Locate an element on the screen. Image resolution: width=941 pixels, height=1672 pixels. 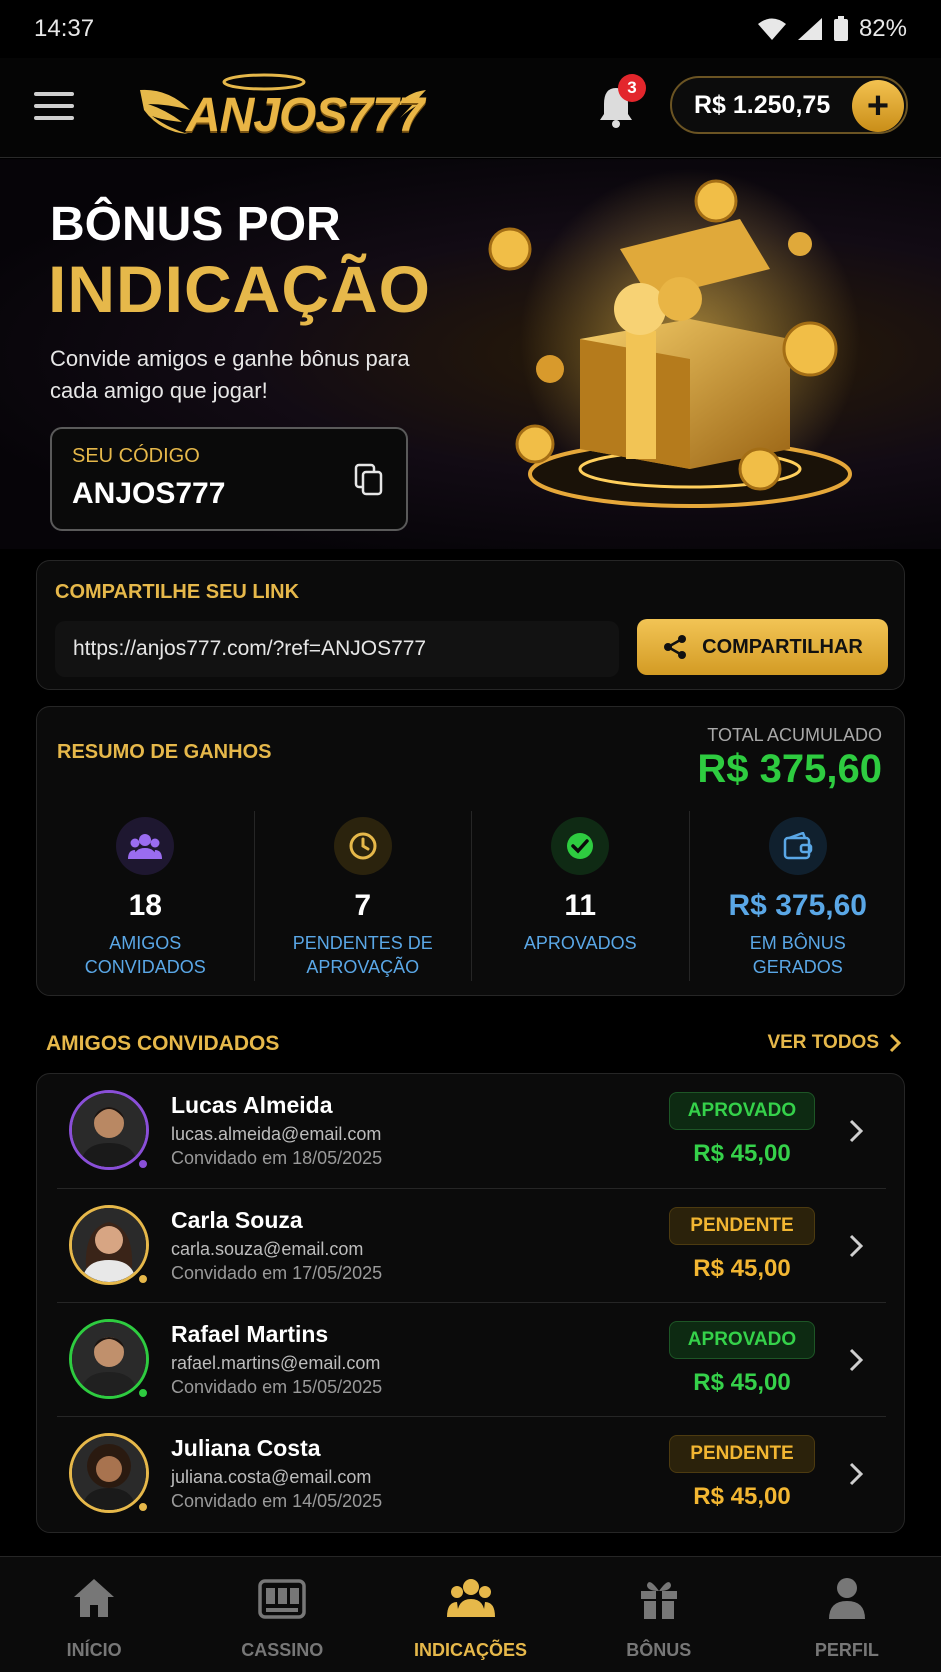
friend-date: Convidado em 18/05/2025 is located at coordinates (277, 1158).